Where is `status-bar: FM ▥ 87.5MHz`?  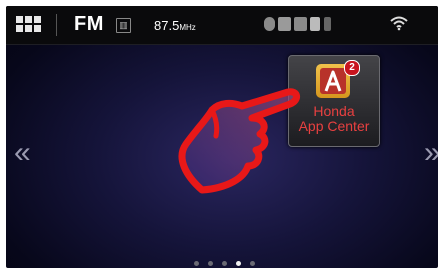
status-bar: FM ▥ 87.5MHz is located at coordinates (222, 25).